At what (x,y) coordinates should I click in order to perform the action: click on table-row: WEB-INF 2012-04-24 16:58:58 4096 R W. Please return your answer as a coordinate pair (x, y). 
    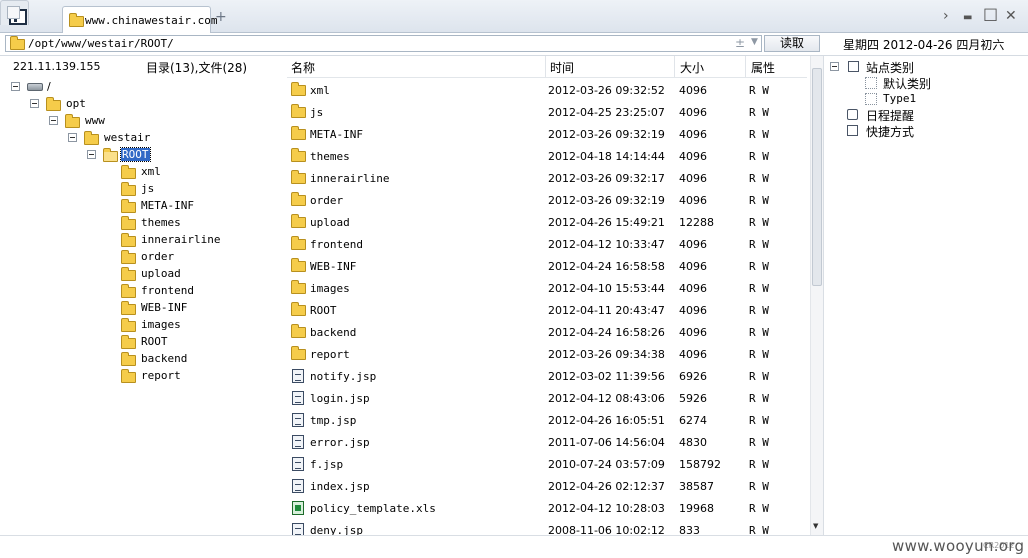
    Looking at the image, I should click on (547, 266).